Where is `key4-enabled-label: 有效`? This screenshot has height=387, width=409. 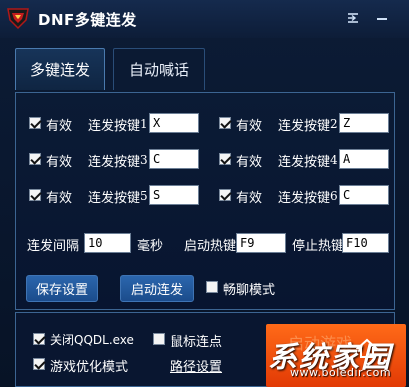
key4-enabled-label: 有效 is located at coordinates (249, 162).